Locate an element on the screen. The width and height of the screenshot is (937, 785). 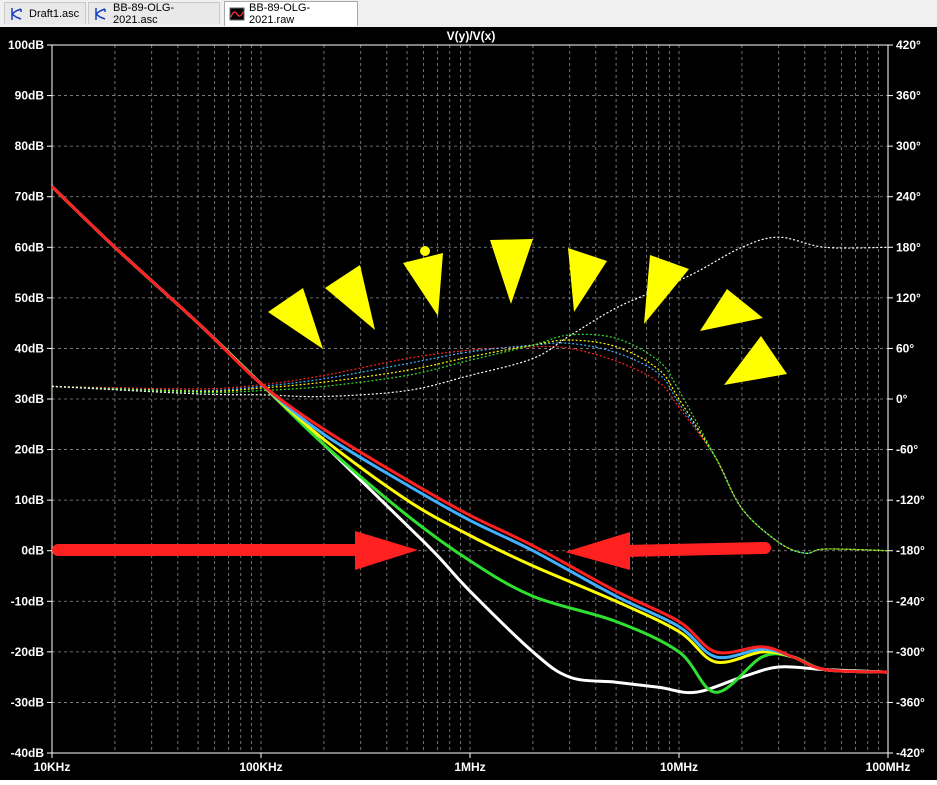
x-tick-label: 10KHz is located at coordinates (52, 767).